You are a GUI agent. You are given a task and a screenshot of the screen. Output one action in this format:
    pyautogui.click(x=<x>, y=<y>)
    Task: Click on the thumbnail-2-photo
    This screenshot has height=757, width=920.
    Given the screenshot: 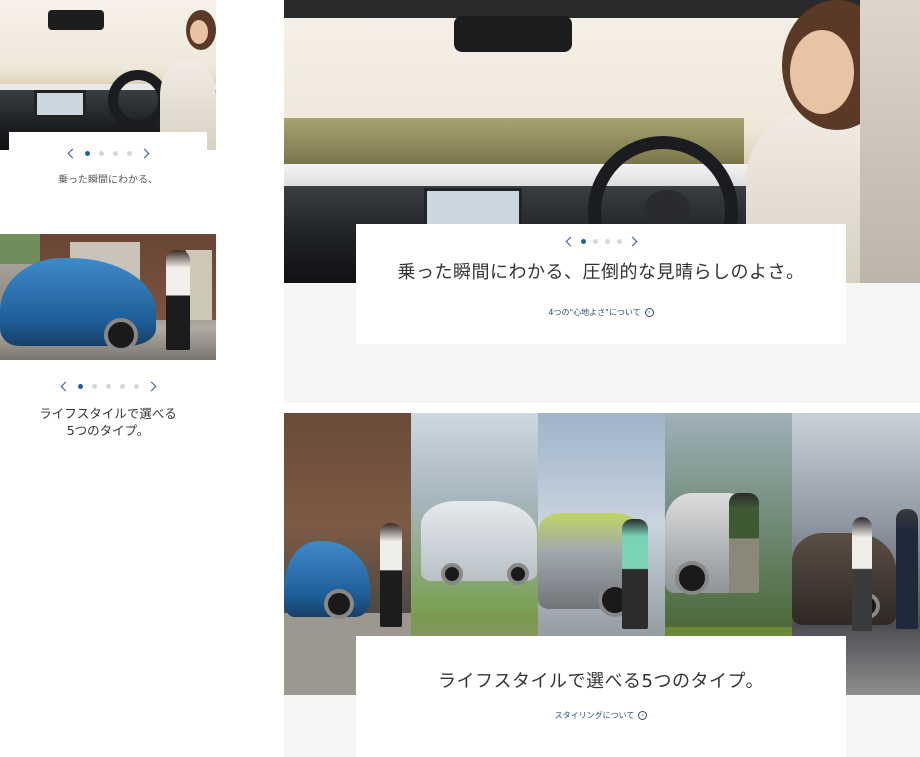 What is the action you would take?
    pyautogui.click(x=108, y=297)
    